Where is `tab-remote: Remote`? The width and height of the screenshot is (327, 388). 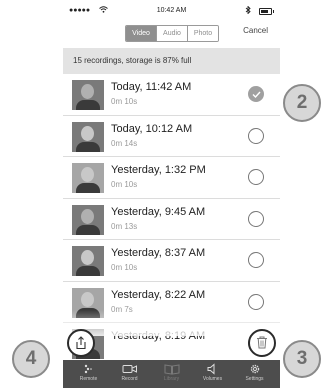 tab-remote: Remote is located at coordinates (88, 374).